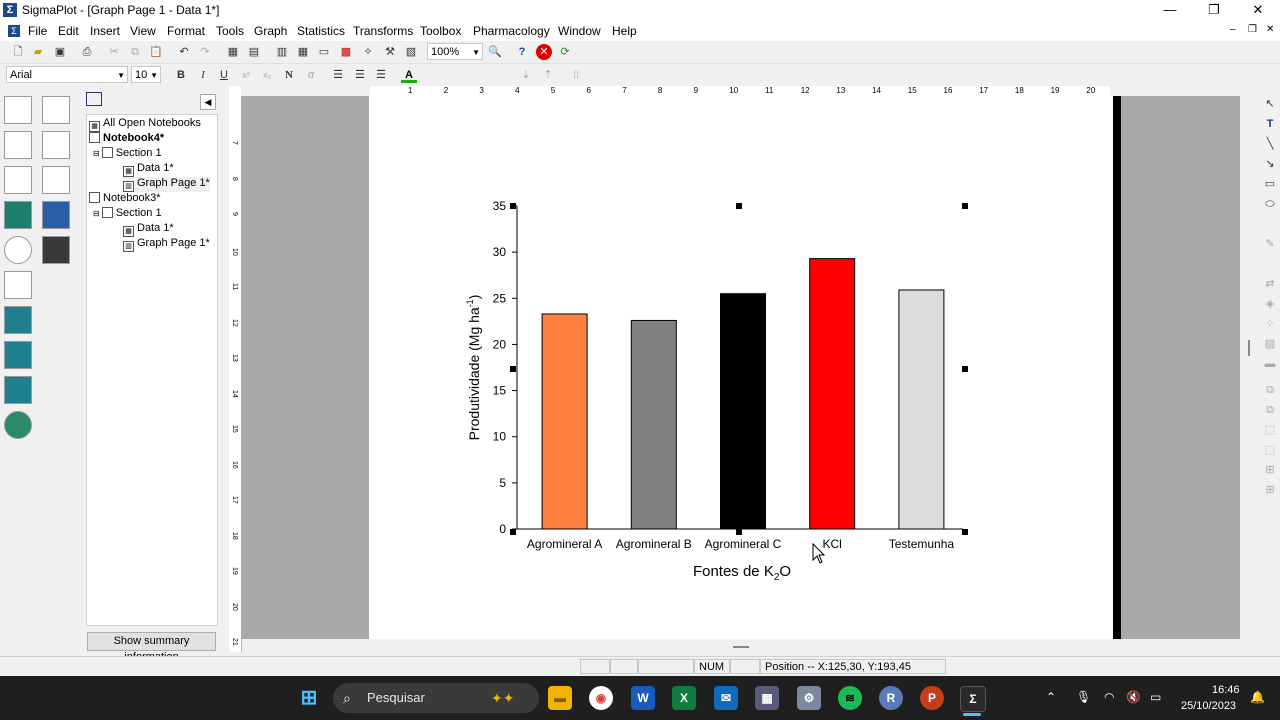  I want to click on group-icon: ⬚, so click(1270, 430).